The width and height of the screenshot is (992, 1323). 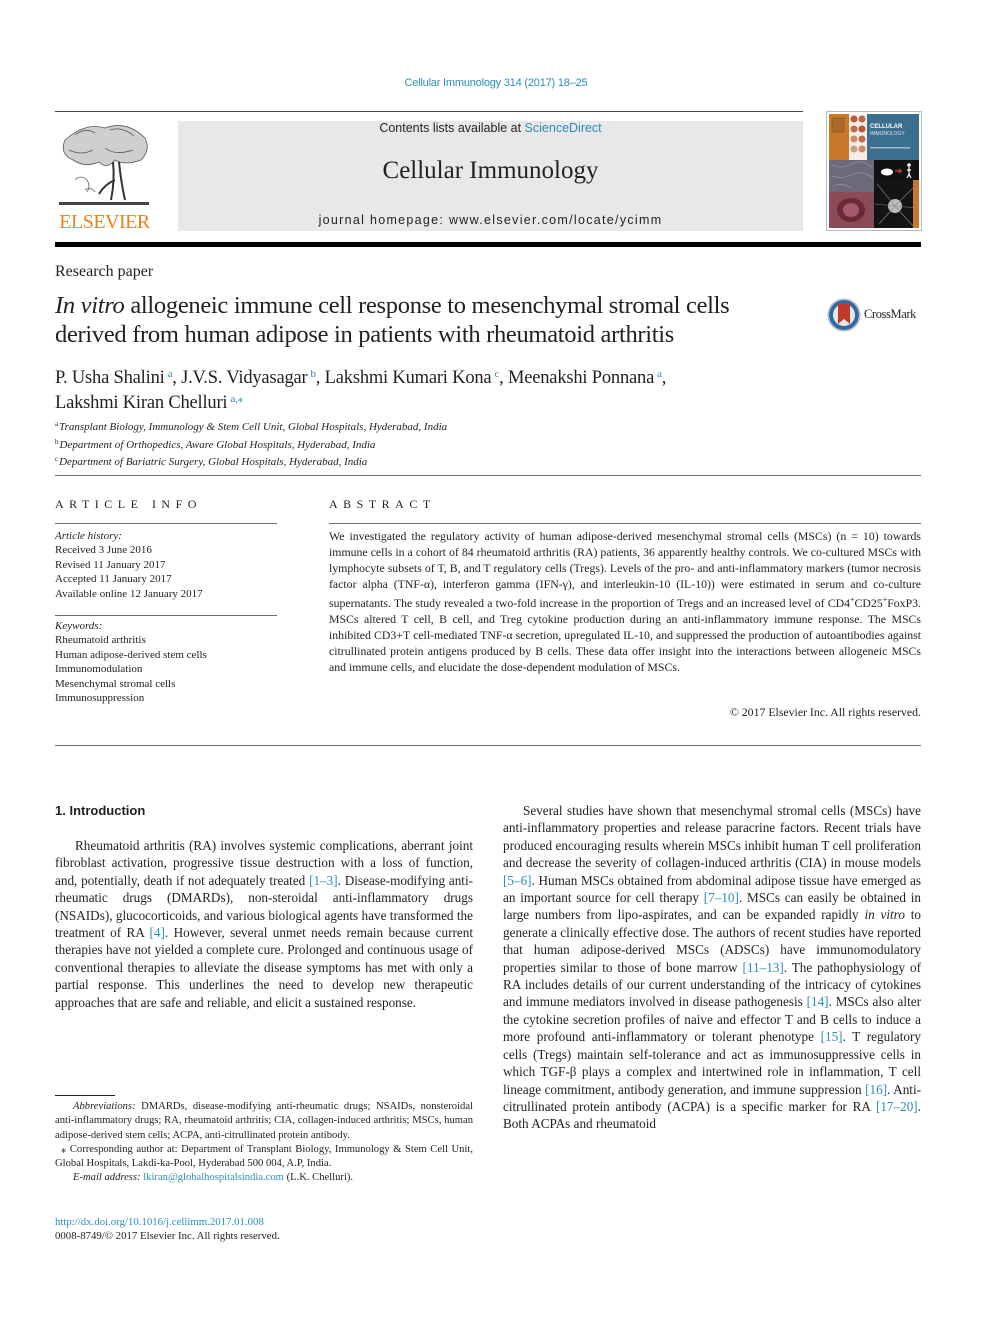 What do you see at coordinates (244, 378) in the screenshot?
I see `author-name: J.V.S. Vidyasagar` at bounding box center [244, 378].